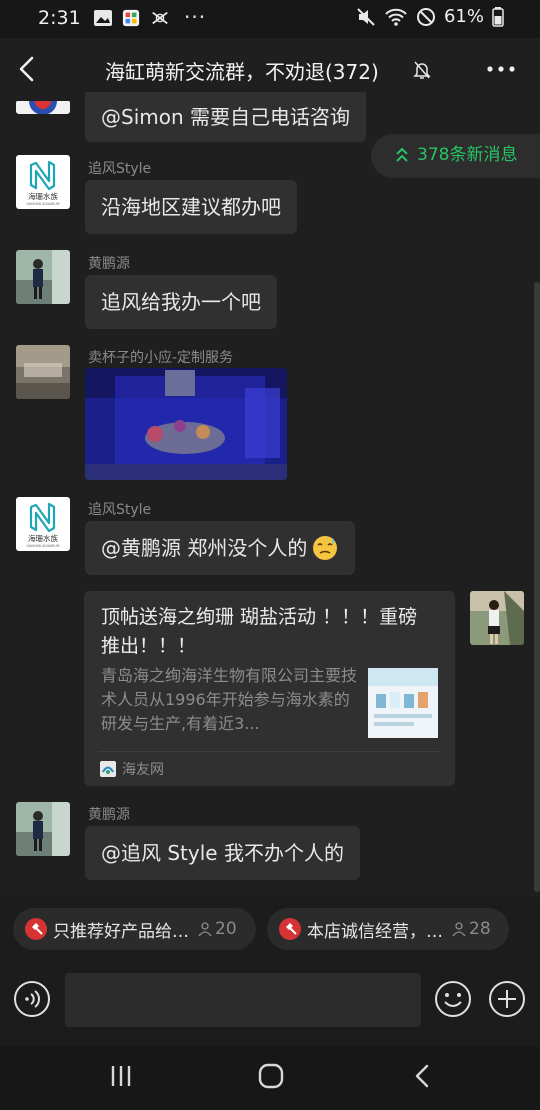  What do you see at coordinates (325, 548) in the screenshot?
I see `sweat-emoji-icon` at bounding box center [325, 548].